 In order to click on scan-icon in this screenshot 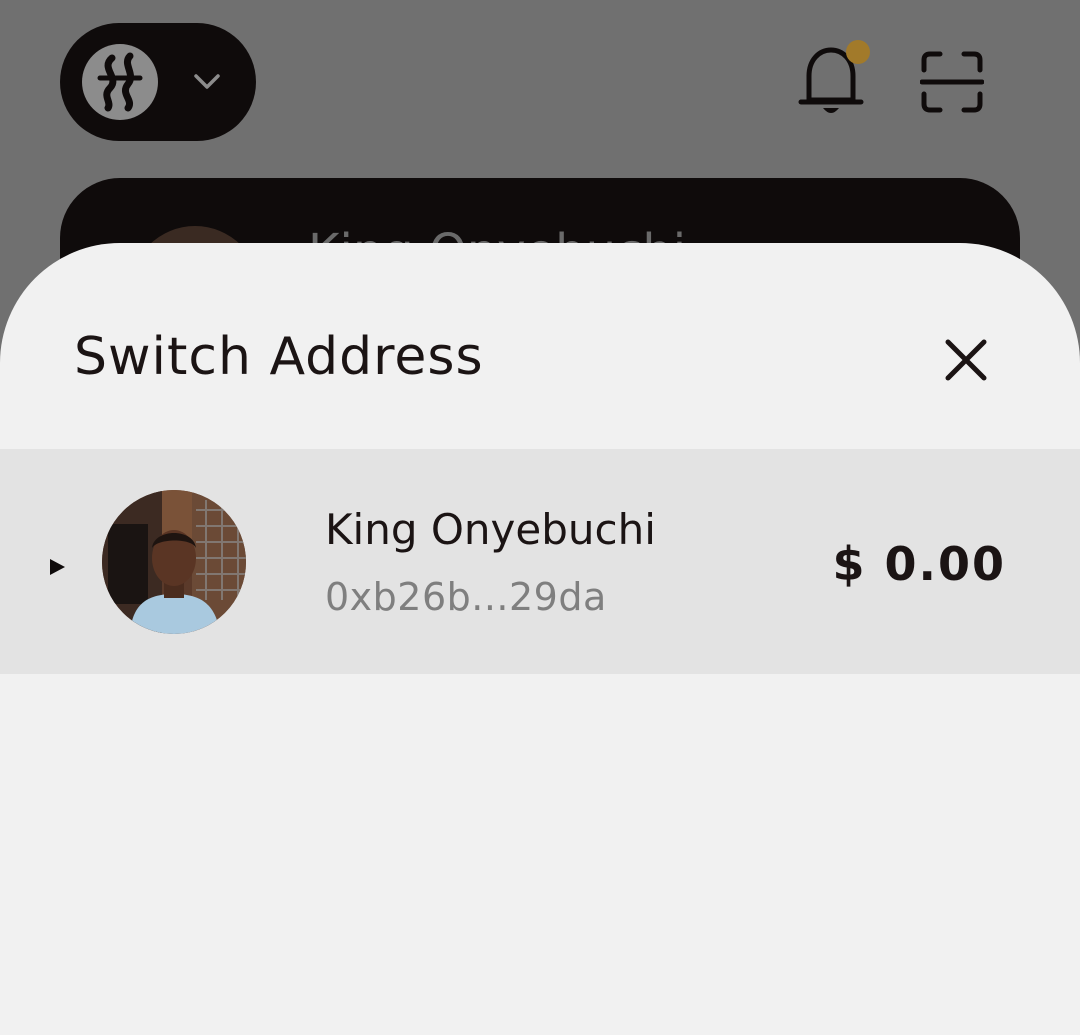, I will do `click(952, 82)`.